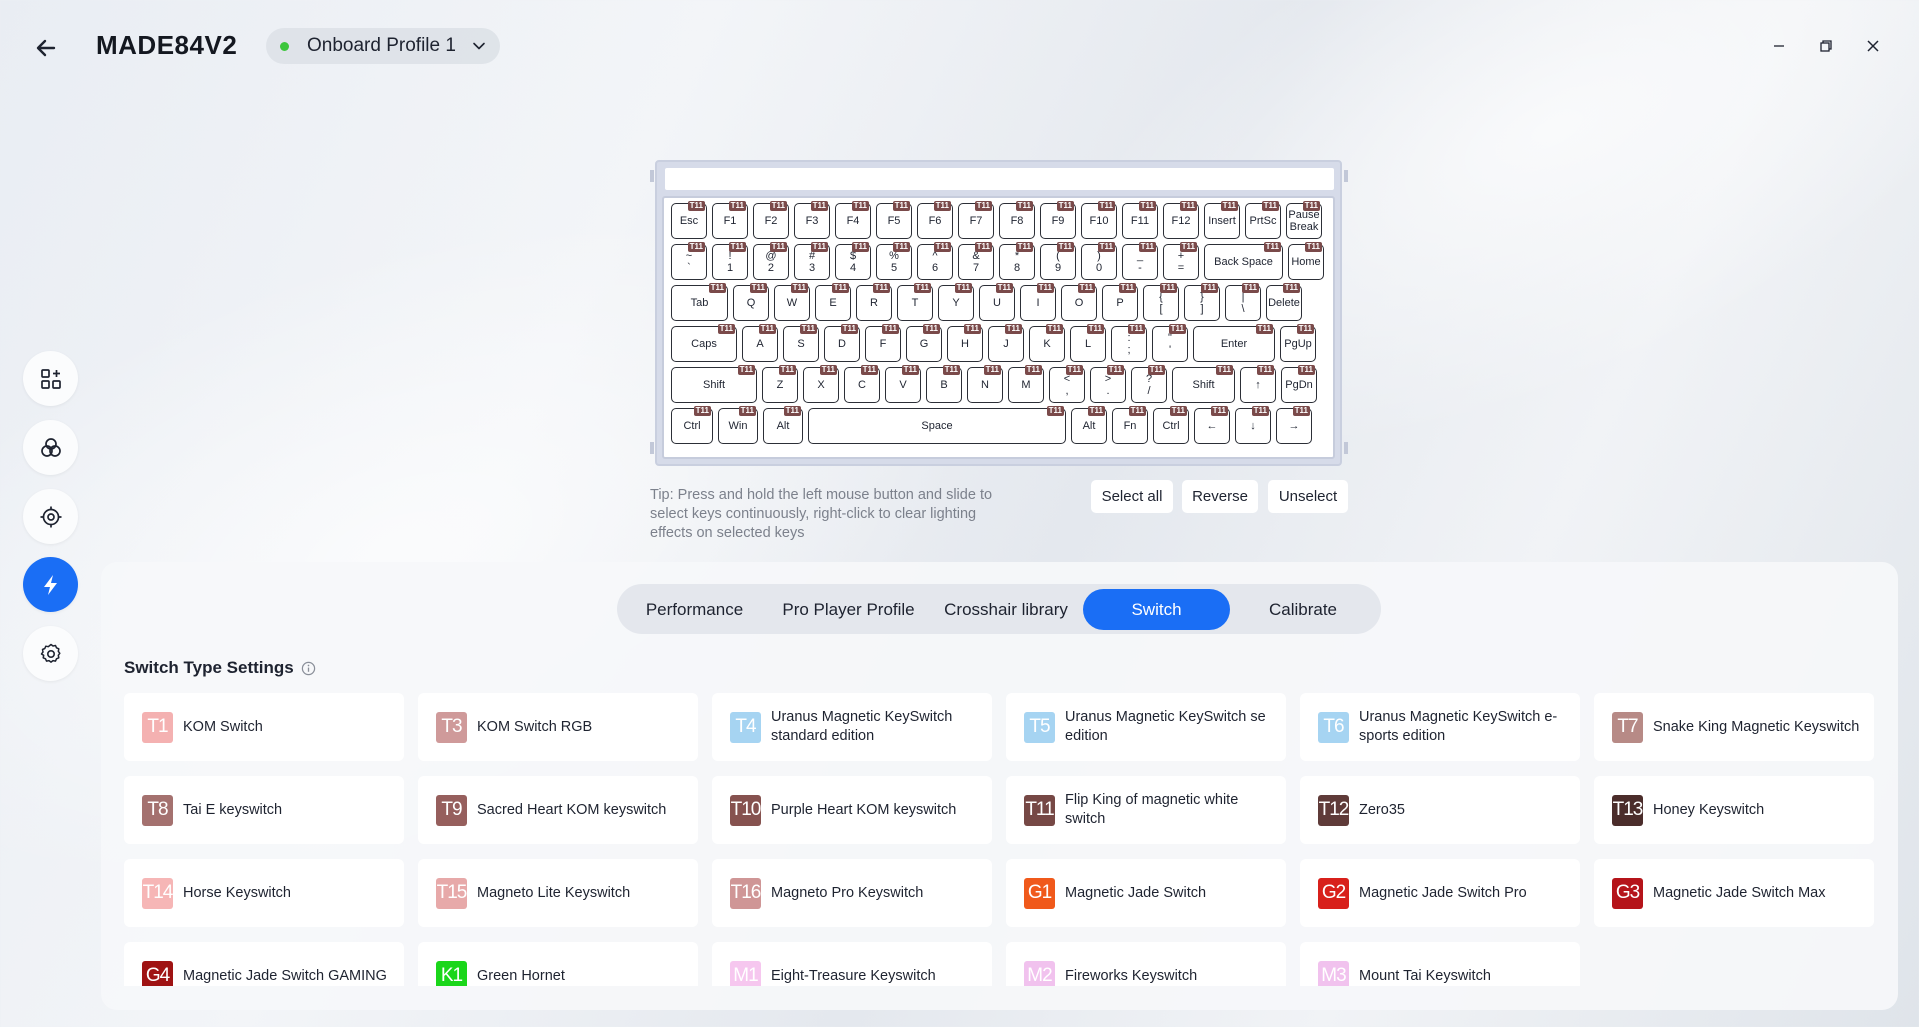  What do you see at coordinates (852, 964) in the screenshot?
I see `switch-card-m1: M1 Eight-Treasure Keyswitch` at bounding box center [852, 964].